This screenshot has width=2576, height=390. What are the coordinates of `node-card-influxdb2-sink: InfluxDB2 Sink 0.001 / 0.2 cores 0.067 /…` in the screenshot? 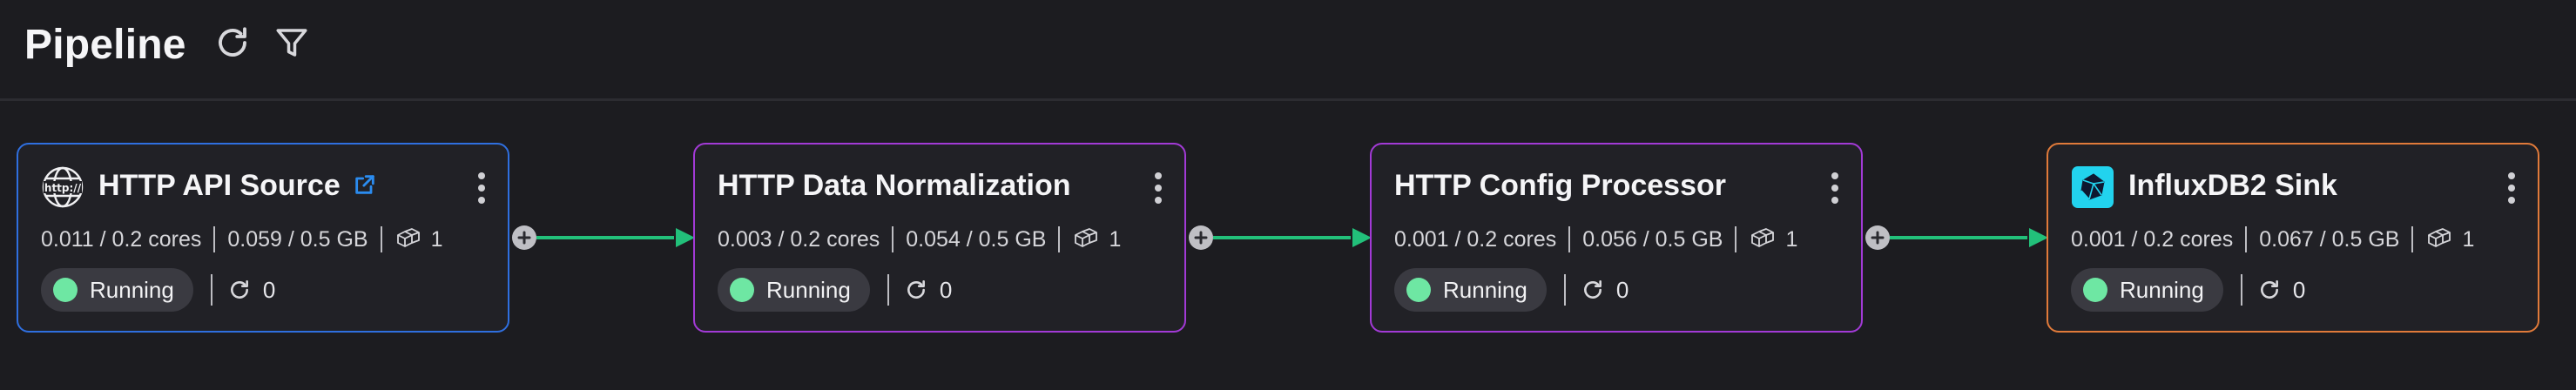 It's located at (2293, 238).